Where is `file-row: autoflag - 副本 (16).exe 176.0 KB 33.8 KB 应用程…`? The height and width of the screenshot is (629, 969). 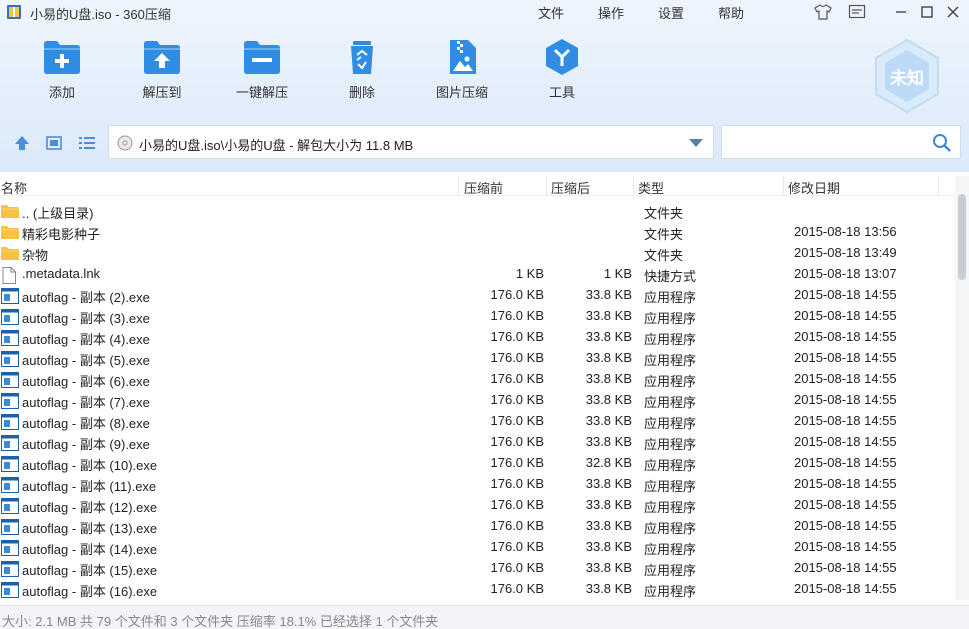 file-row: autoflag - 副本 (16).exe 176.0 KB 33.8 KB 应用程… is located at coordinates (477, 589).